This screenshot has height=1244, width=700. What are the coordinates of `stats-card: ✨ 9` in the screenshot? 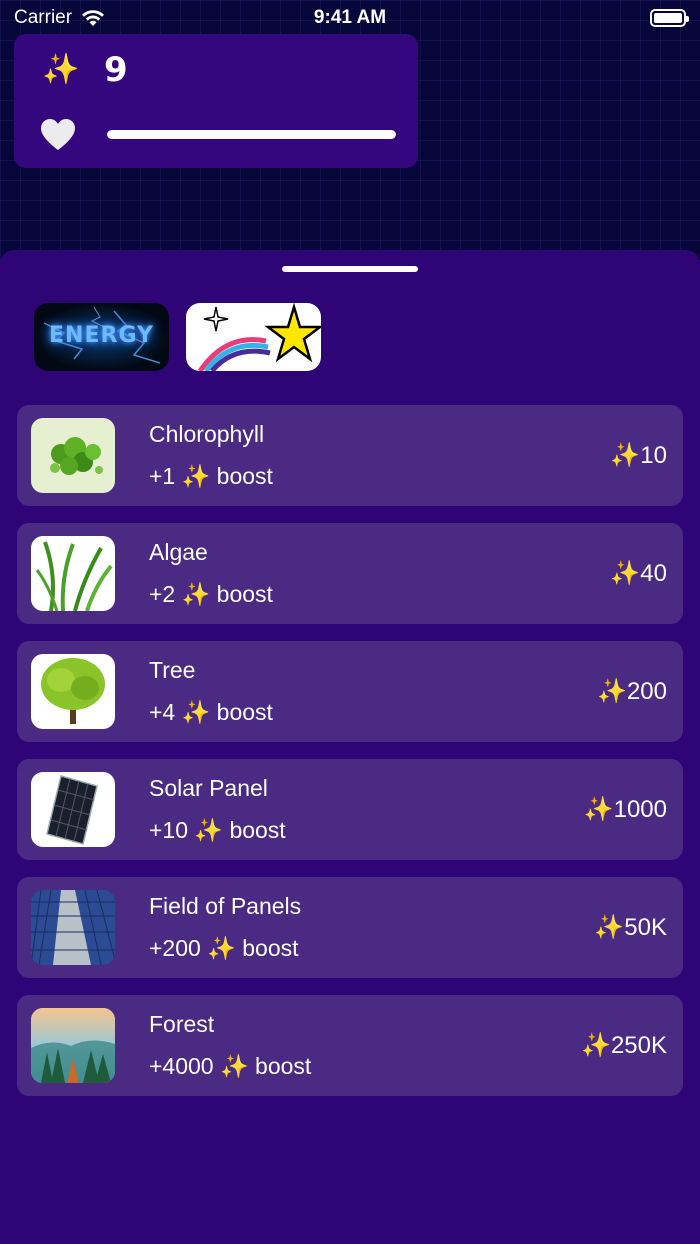 It's located at (216, 101).